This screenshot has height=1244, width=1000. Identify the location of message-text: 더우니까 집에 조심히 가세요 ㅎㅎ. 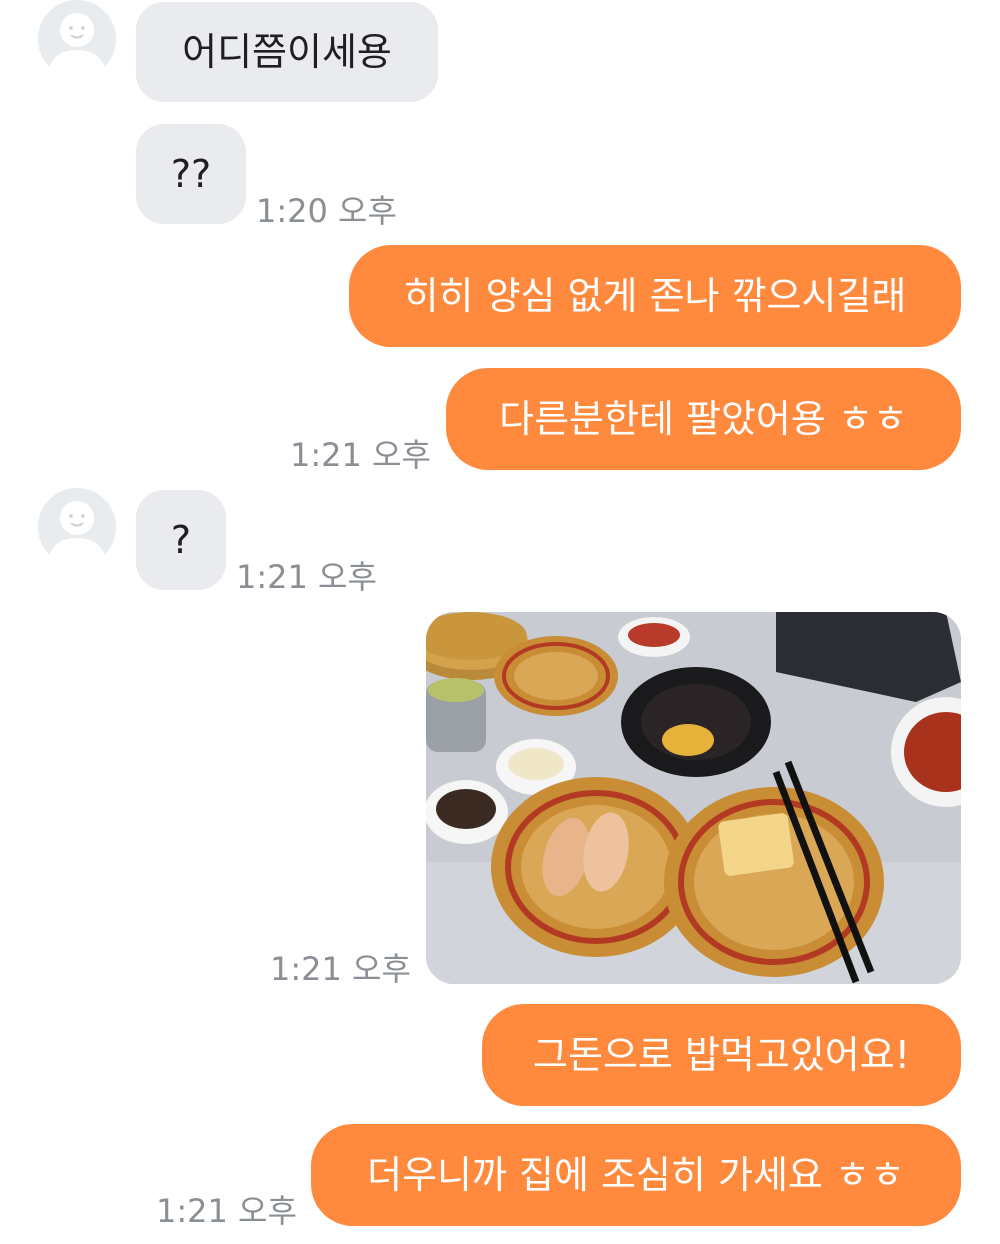
(636, 1175).